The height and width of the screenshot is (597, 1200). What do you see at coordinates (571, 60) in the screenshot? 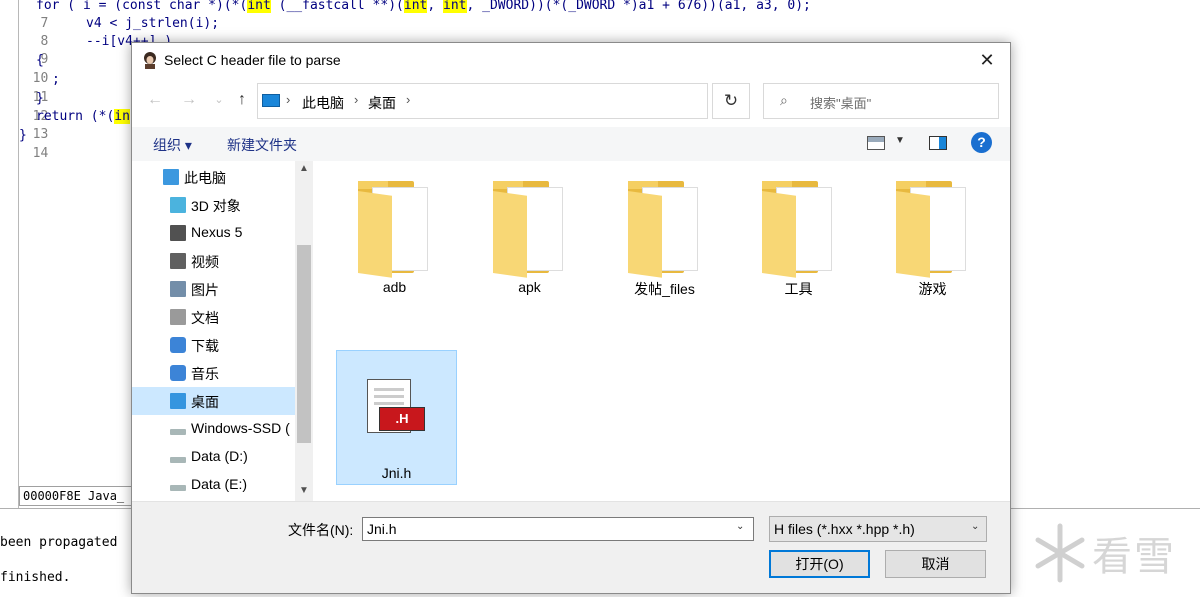
I see `title-bar: Select C header file to parse ✕` at bounding box center [571, 60].